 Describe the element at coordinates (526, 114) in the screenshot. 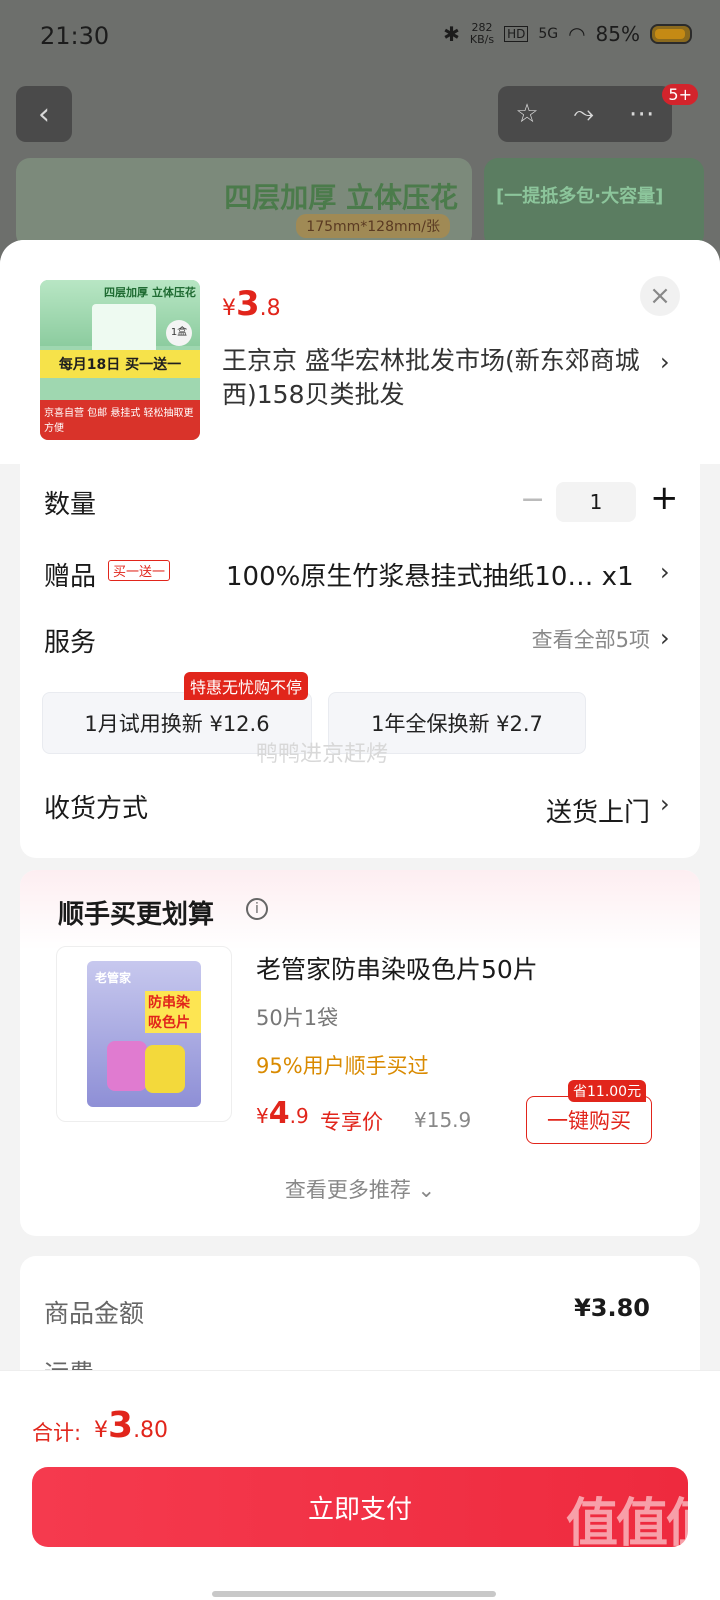

I see `star-icon: ☆` at that location.